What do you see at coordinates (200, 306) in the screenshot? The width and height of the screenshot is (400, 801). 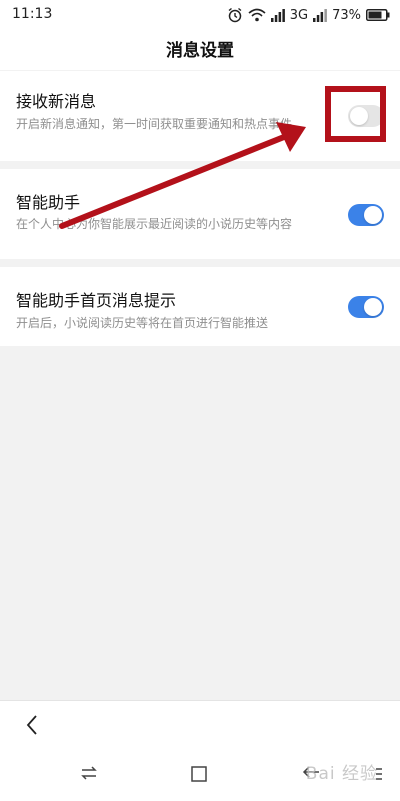 I see `setting-smart-assistant-home-tips: 智能助手首页消息提示 开启后，小说阅读历史等将在首页进行智能推送` at bounding box center [200, 306].